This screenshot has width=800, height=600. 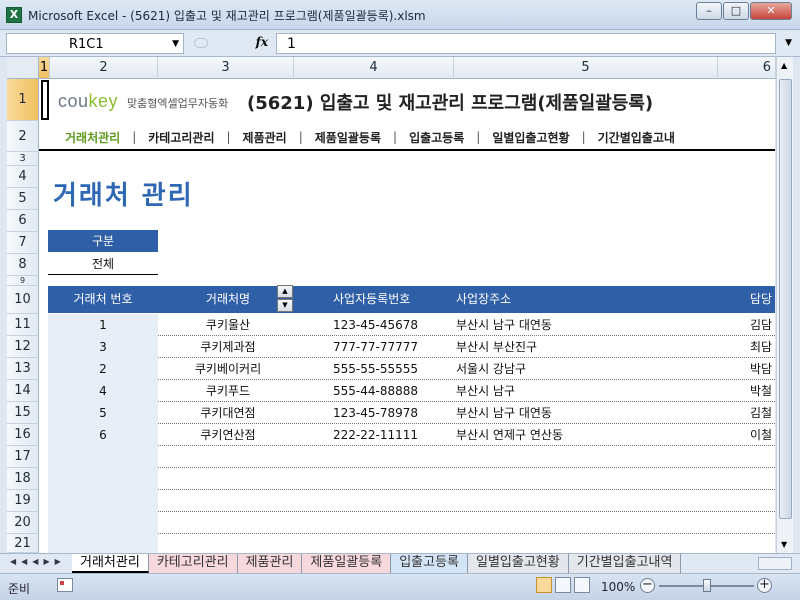 What do you see at coordinates (265, 137) in the screenshot?
I see `nav-item-products: 제품관리` at bounding box center [265, 137].